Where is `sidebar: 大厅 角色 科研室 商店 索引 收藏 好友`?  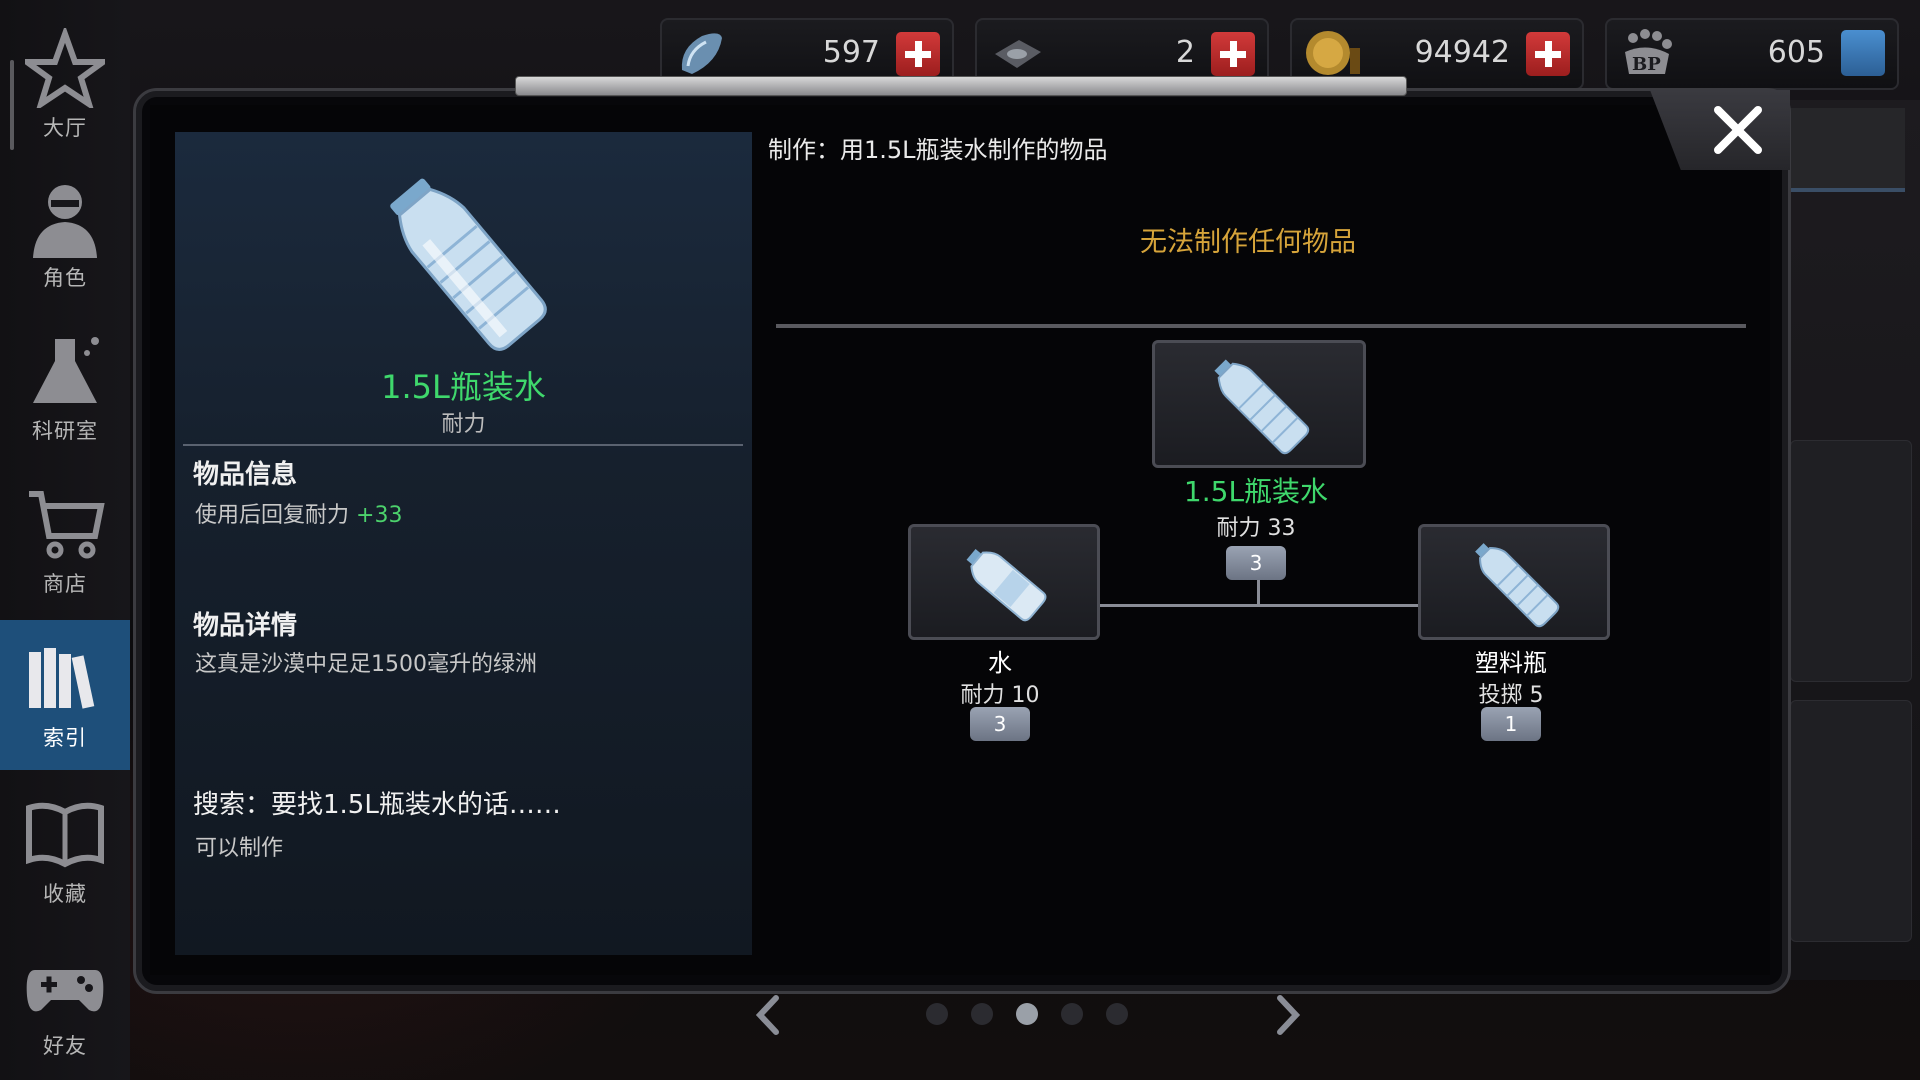
sidebar: 大厅 角色 科研室 商店 索引 收藏 好友 is located at coordinates (65, 540).